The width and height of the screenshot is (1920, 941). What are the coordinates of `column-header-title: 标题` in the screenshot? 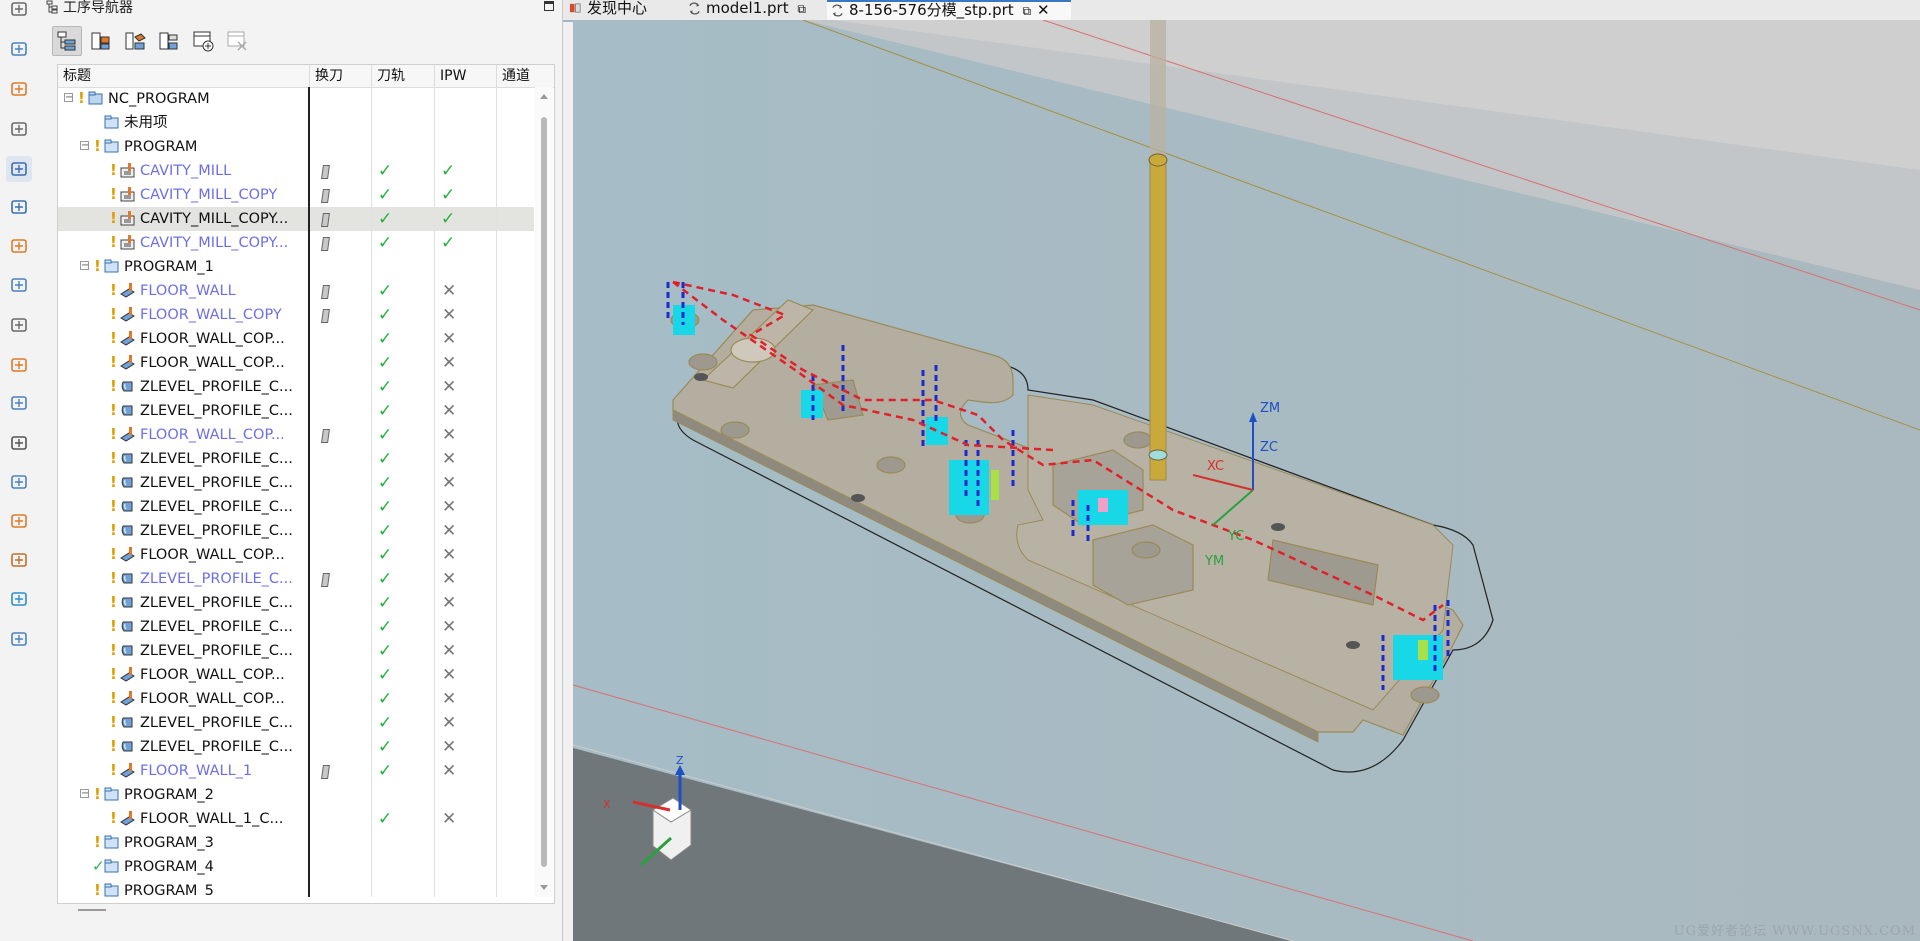 It's located at (184, 76).